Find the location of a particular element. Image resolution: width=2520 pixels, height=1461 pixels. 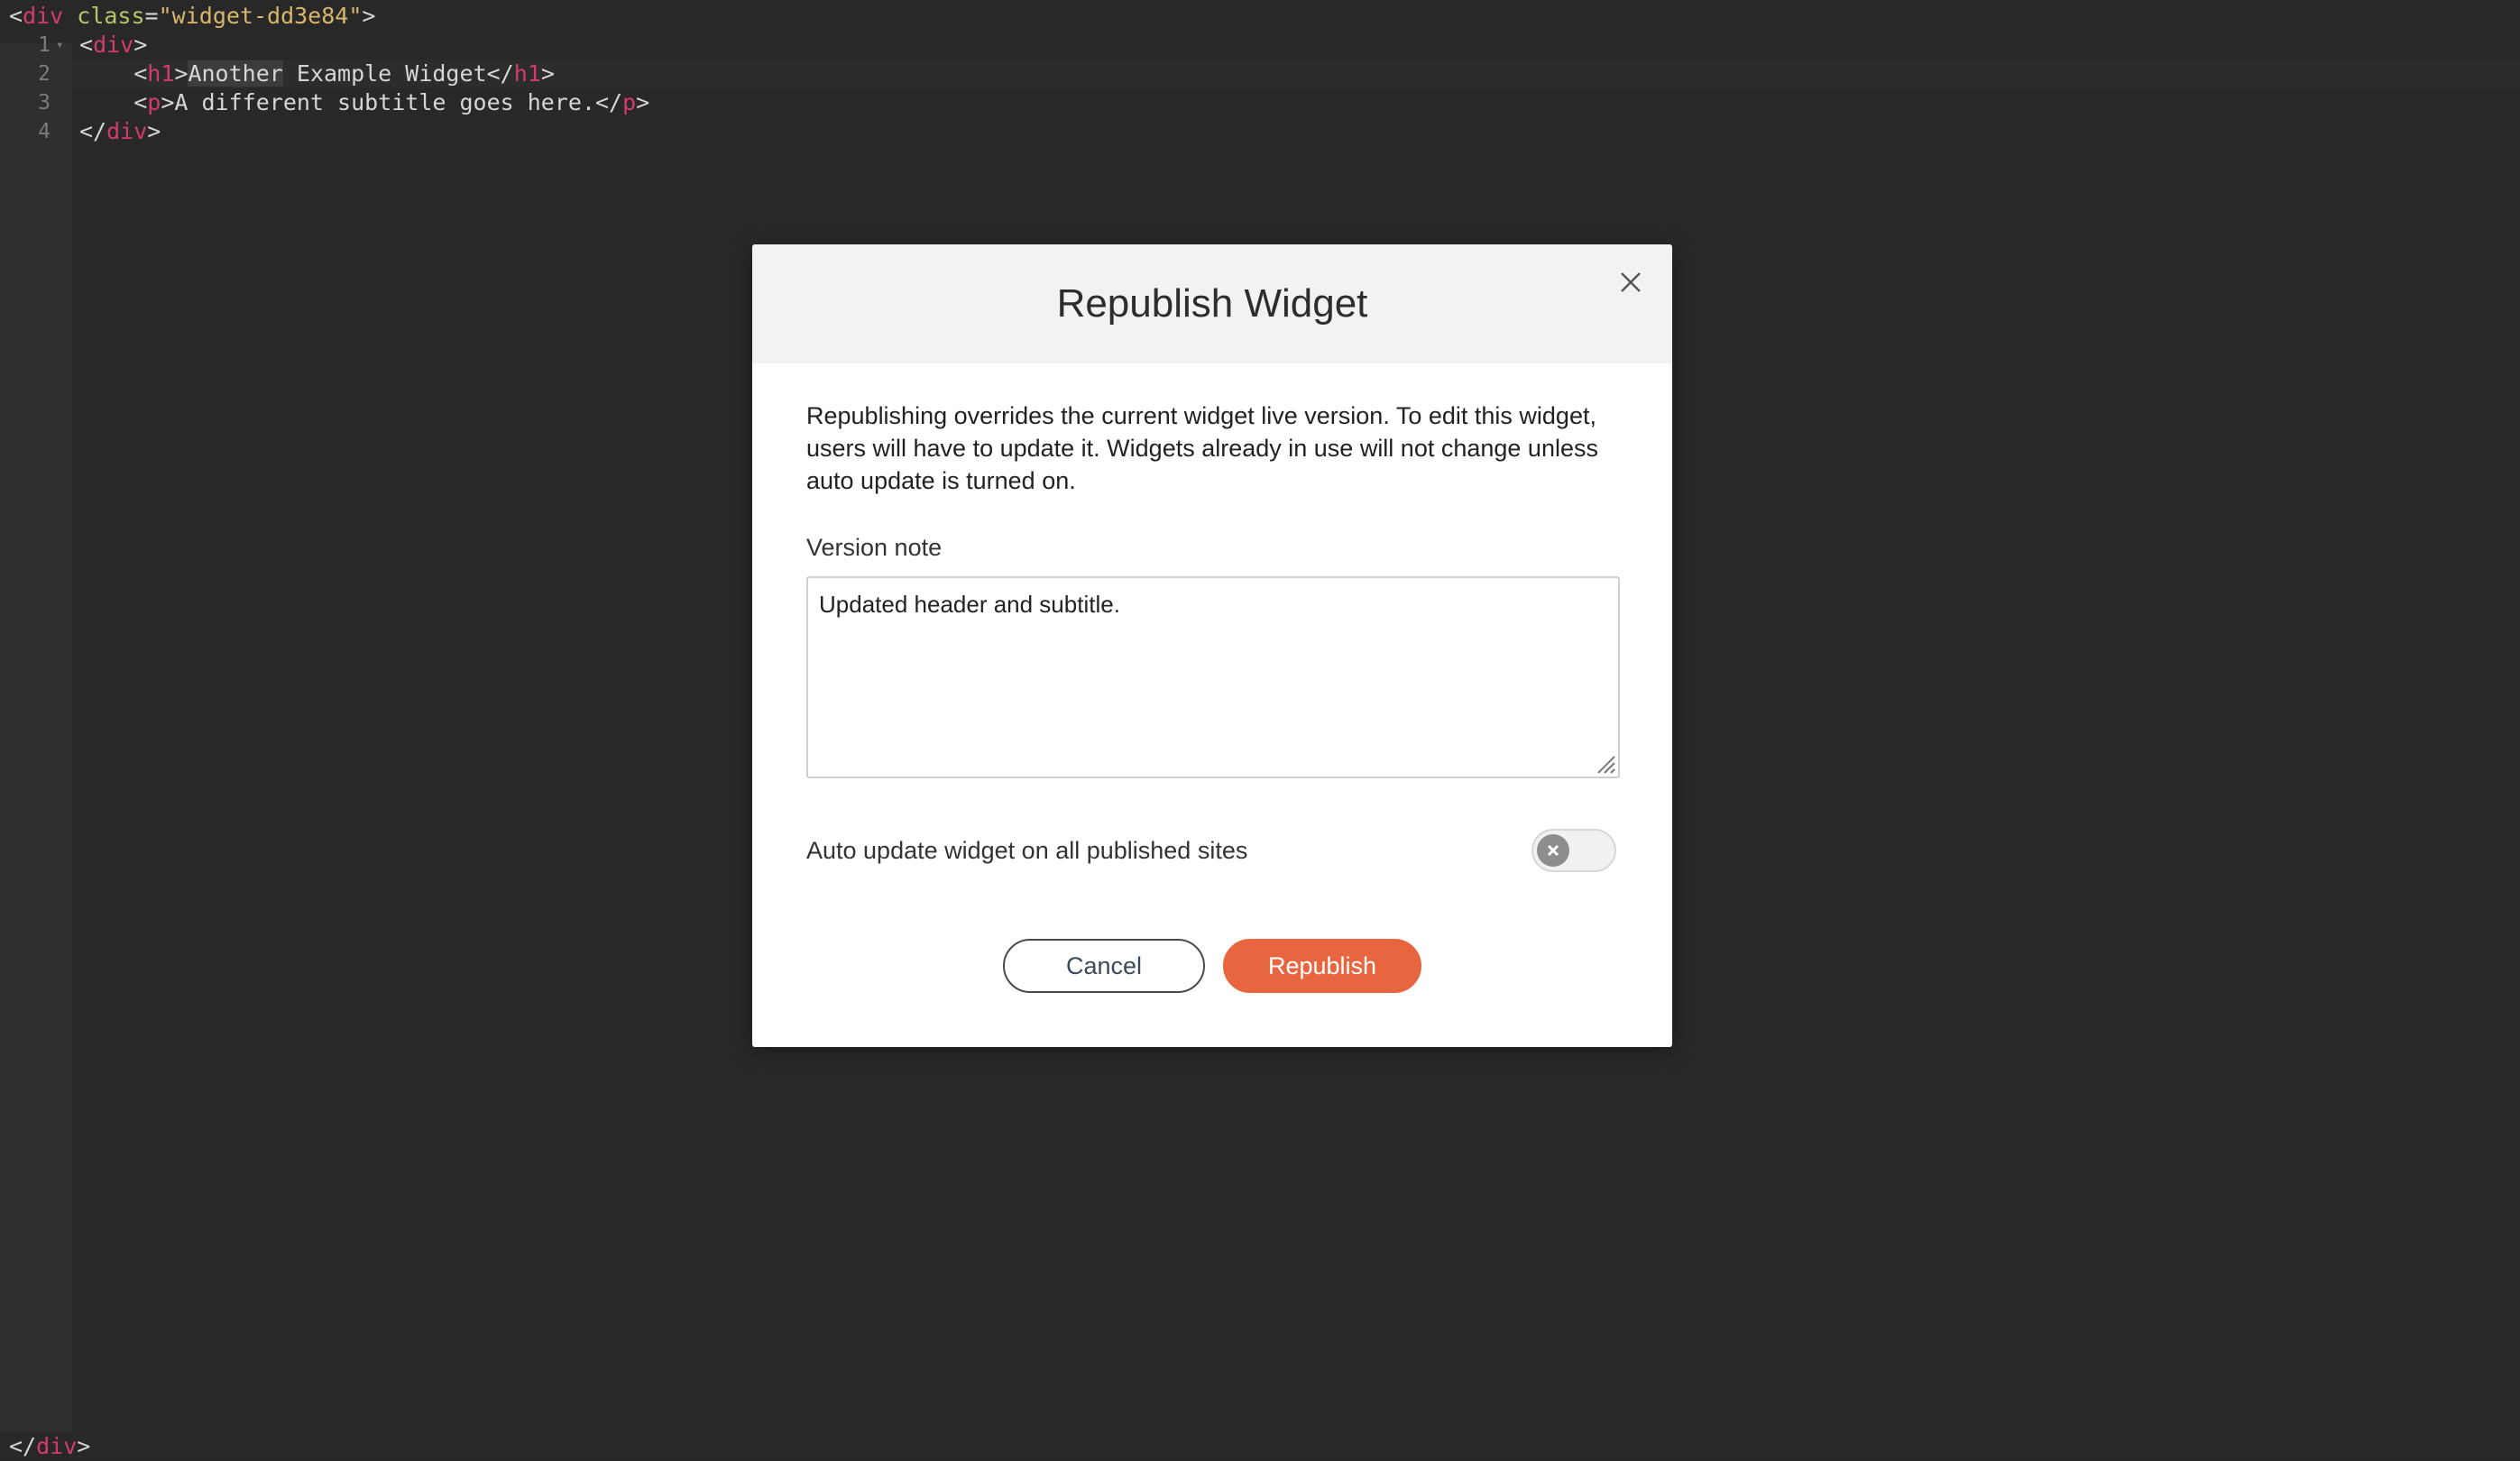

auto-update-toggle is located at coordinates (1574, 851).